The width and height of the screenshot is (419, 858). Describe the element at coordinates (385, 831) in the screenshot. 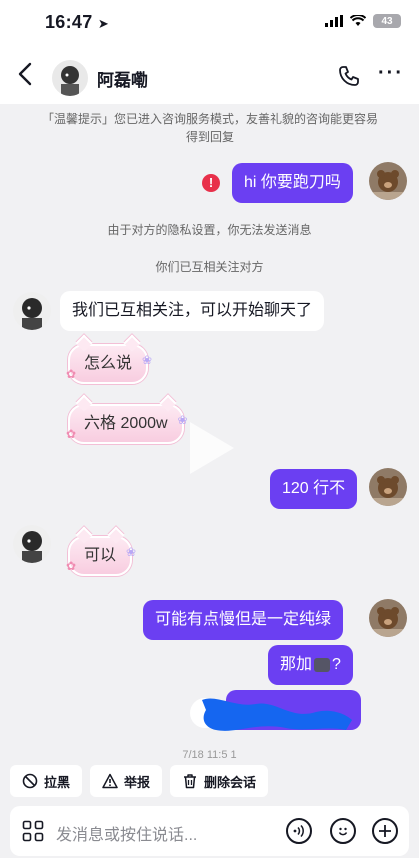

I see `plus-icon` at that location.